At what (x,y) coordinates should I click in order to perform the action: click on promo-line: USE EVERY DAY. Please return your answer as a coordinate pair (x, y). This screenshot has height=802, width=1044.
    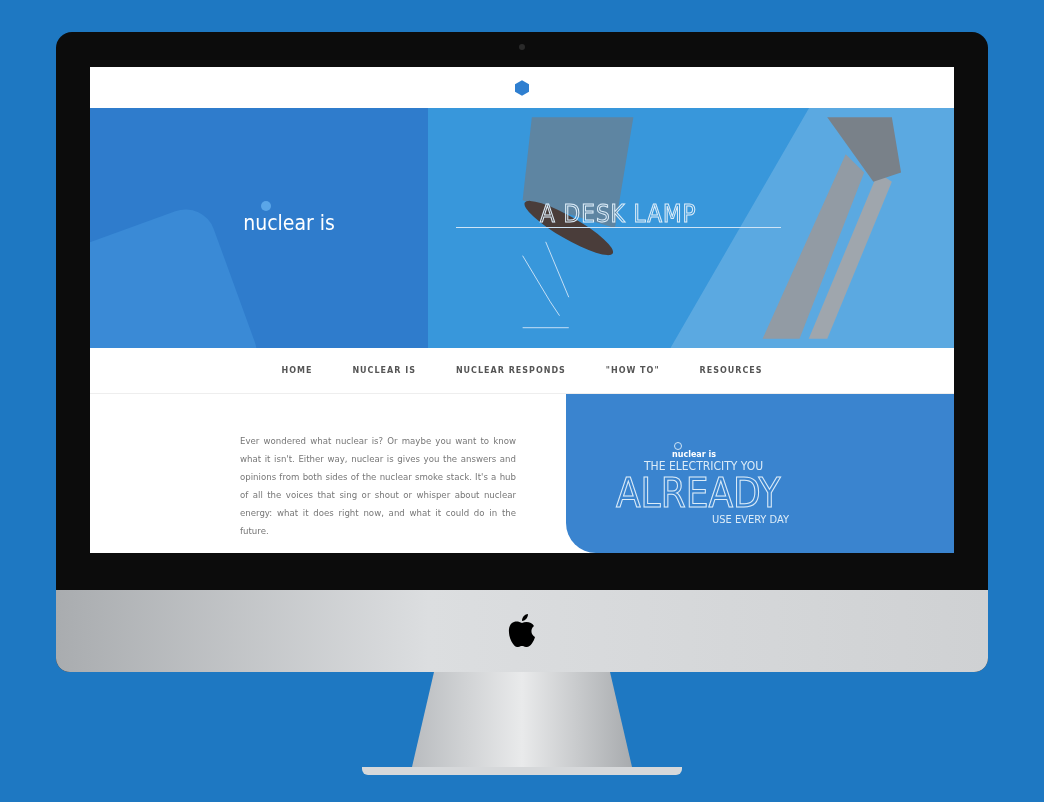
    Looking at the image, I should click on (750, 519).